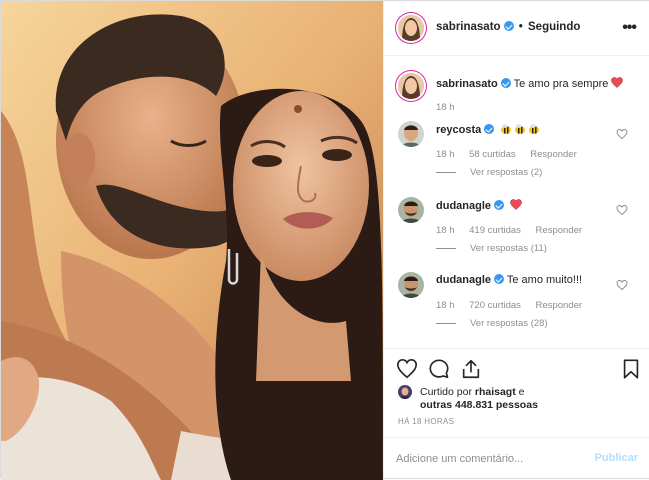  I want to click on comment-input, so click(486, 459).